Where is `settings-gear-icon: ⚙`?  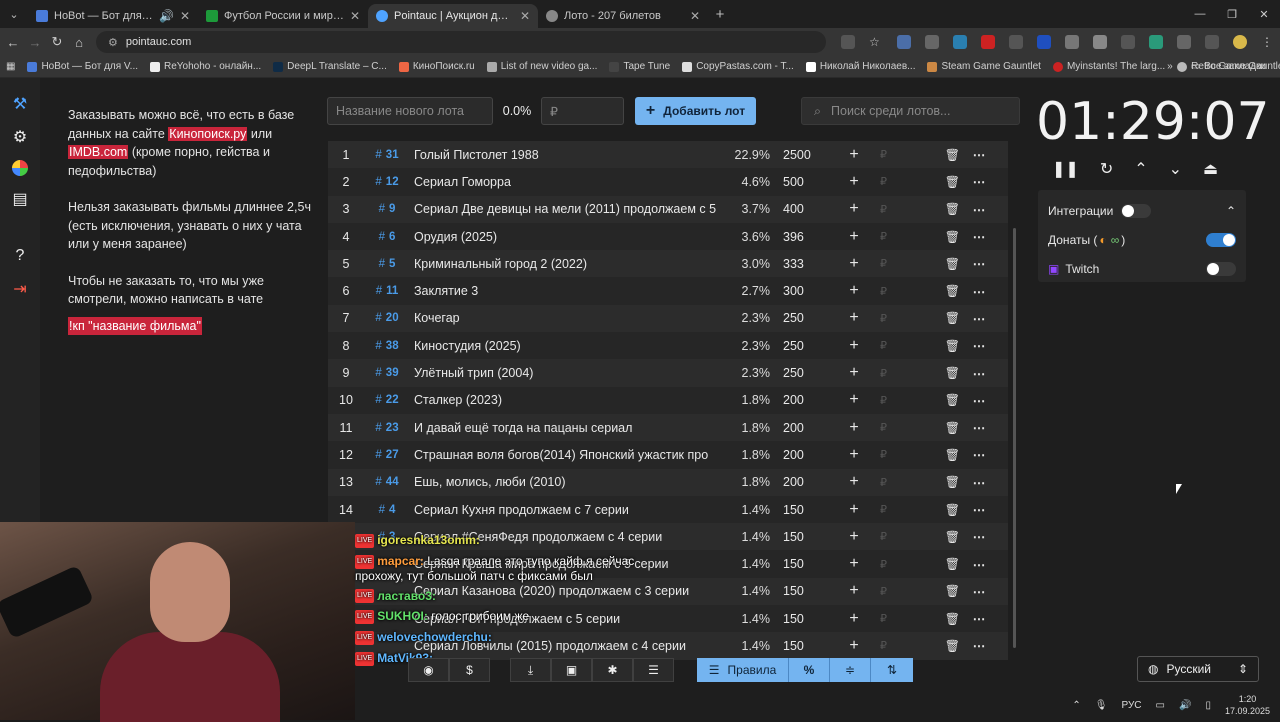 settings-gear-icon: ⚙ is located at coordinates (20, 137).